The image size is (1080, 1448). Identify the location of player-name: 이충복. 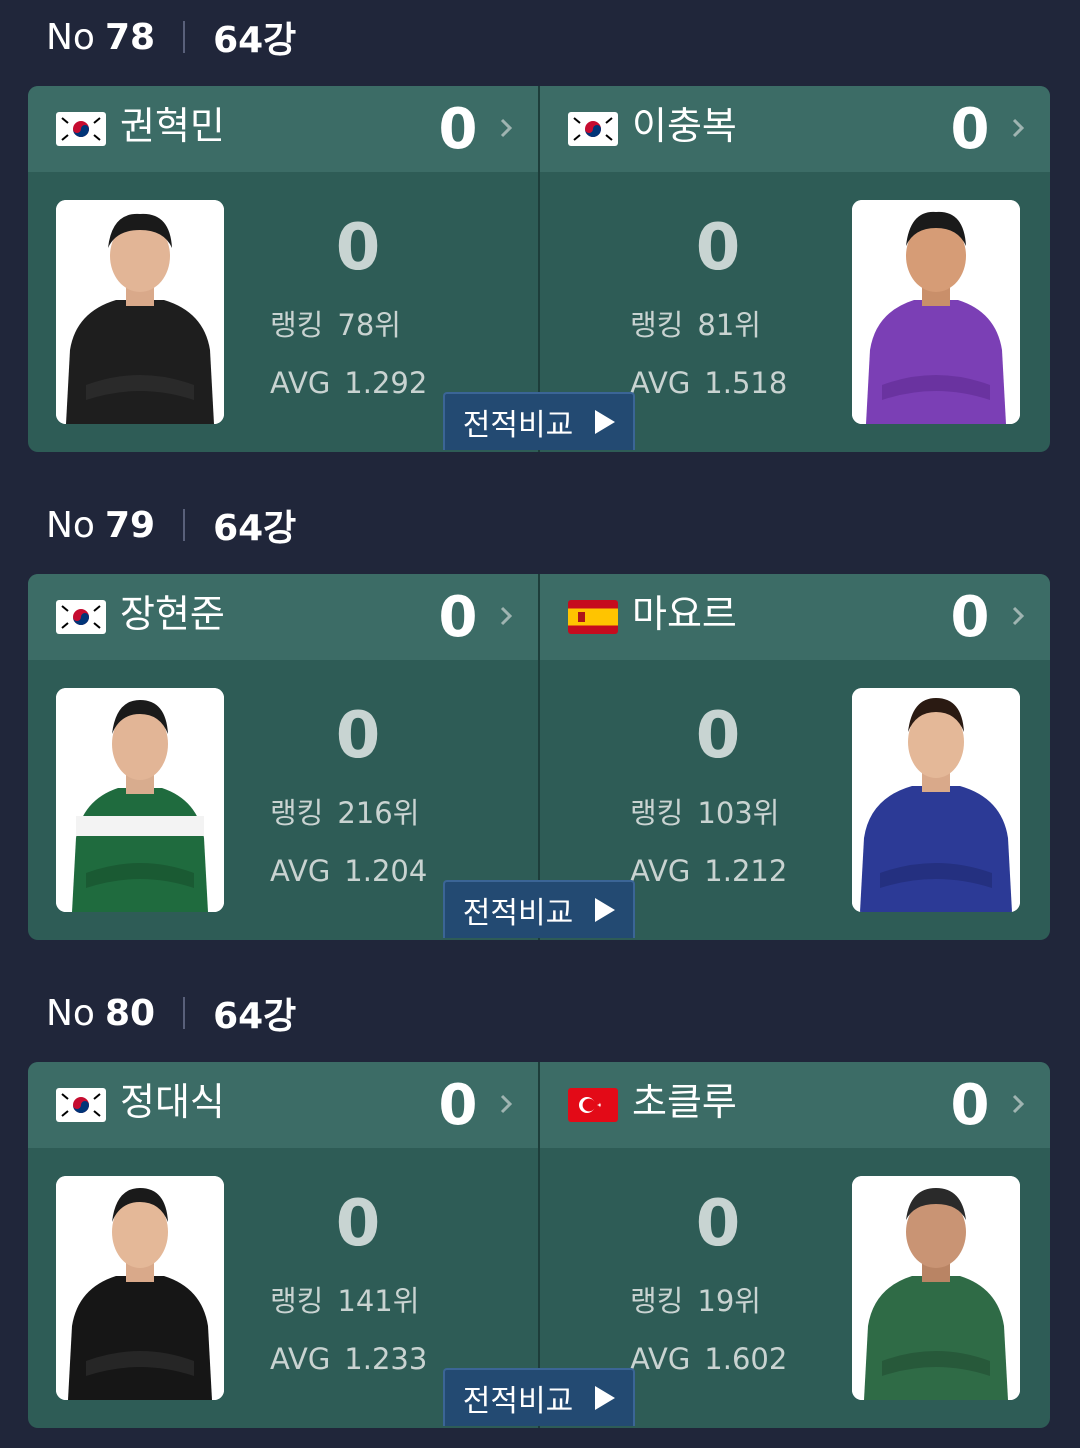
(684, 126).